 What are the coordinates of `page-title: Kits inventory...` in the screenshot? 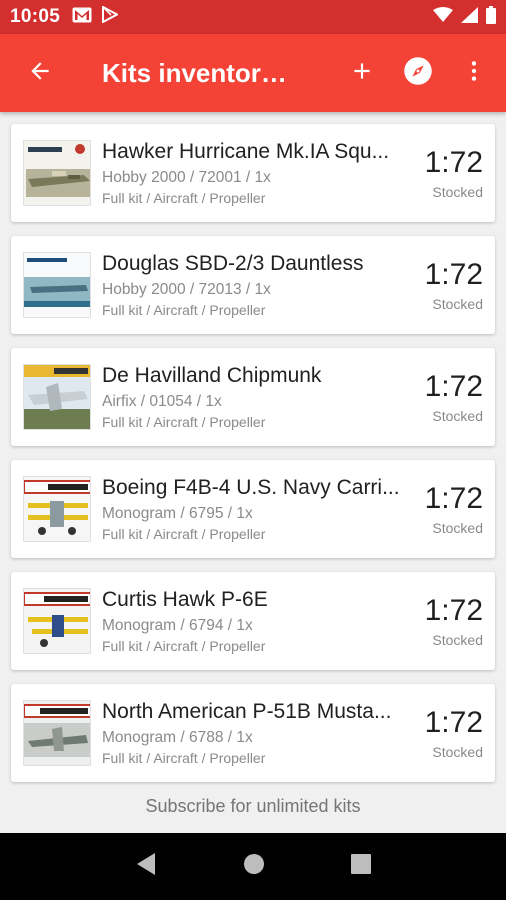 It's located at (198, 72).